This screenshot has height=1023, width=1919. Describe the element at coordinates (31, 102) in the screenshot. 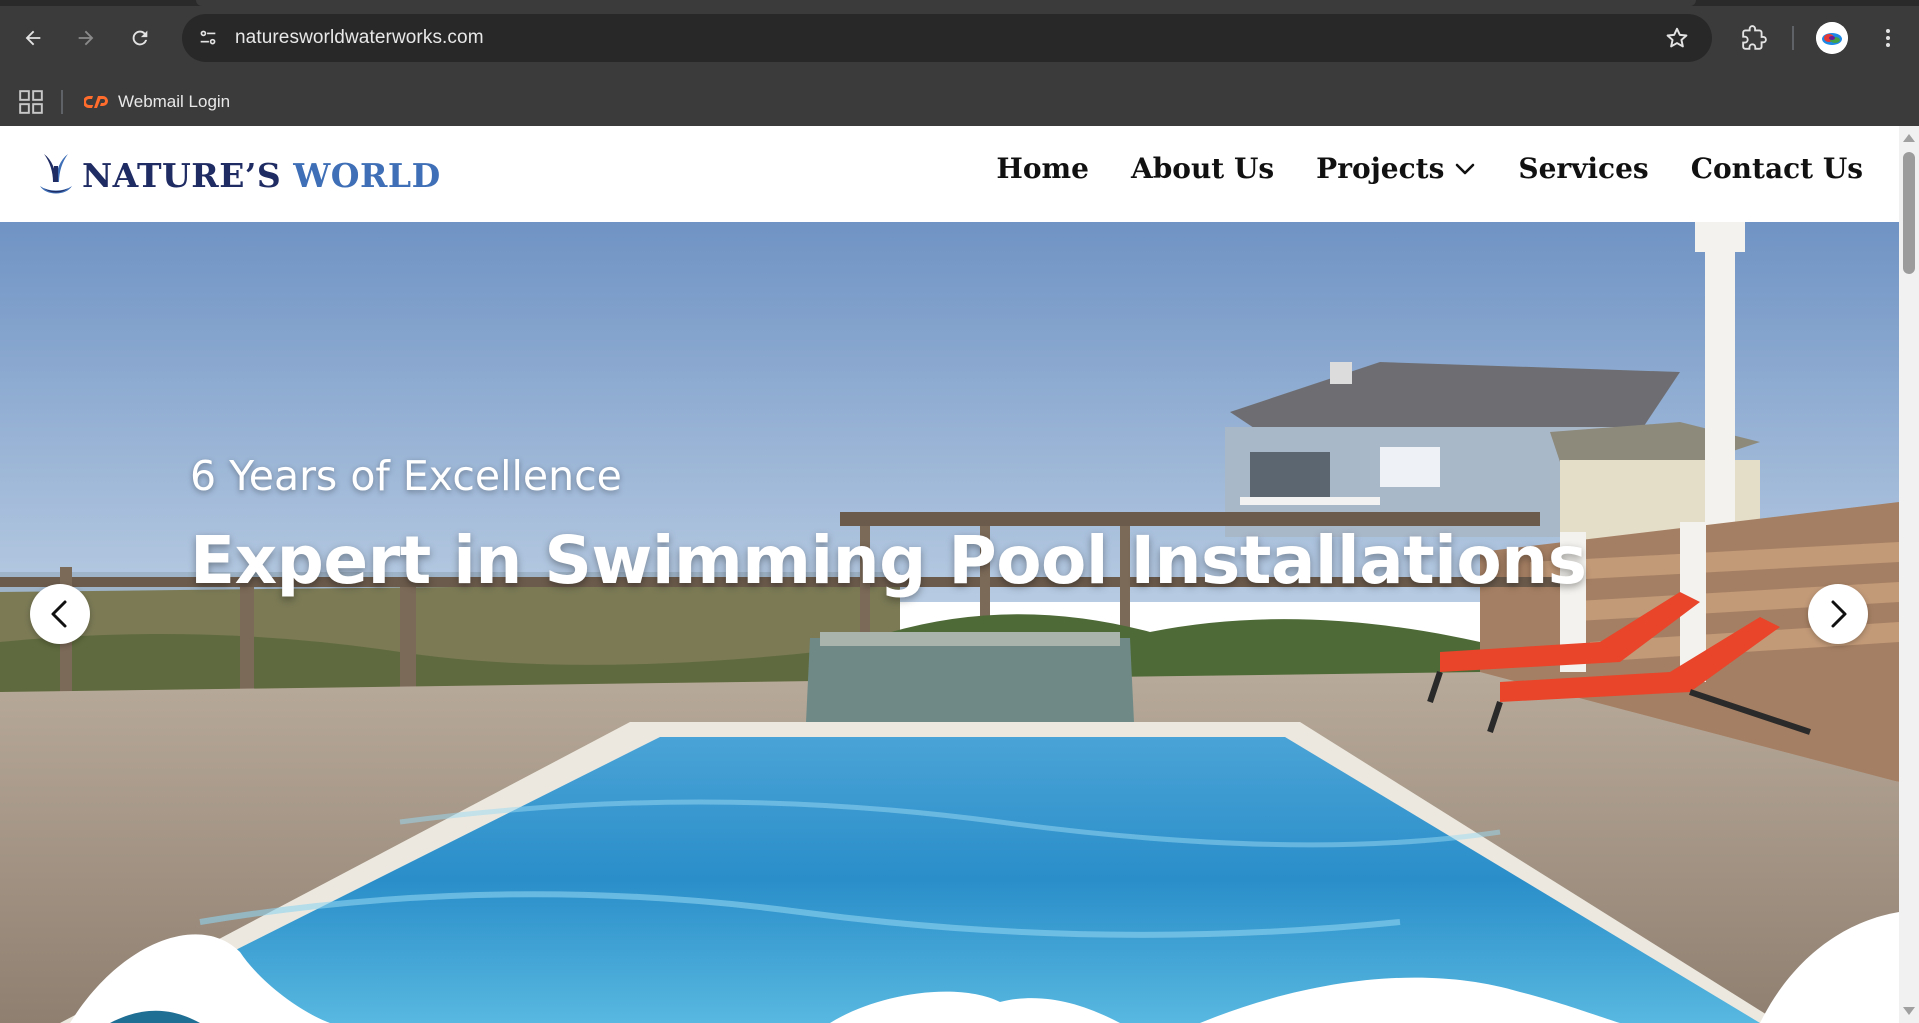

I see `apps-grid-icon` at that location.